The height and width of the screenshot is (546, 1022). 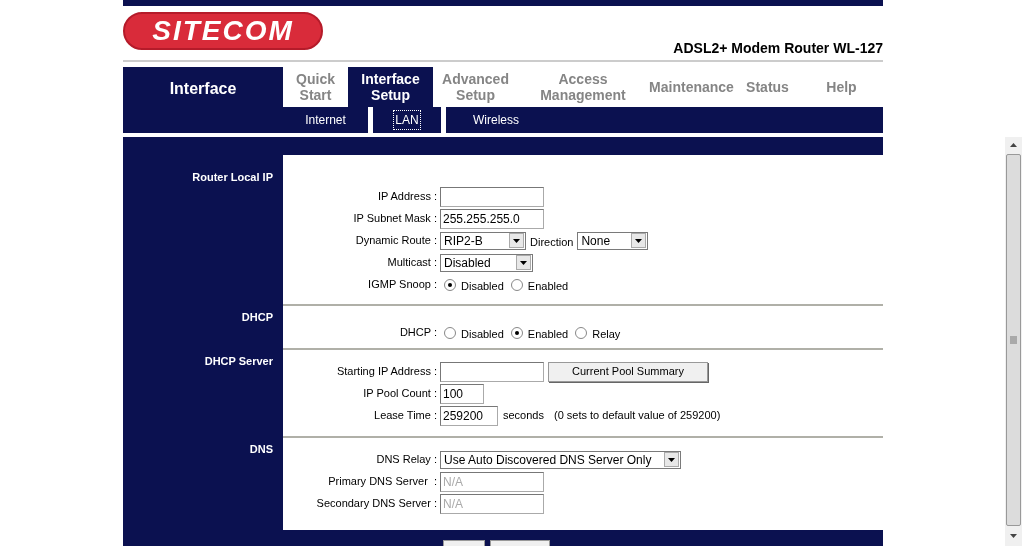 What do you see at coordinates (628, 371) in the screenshot?
I see `current-pool-summary-button: Current Pool Summary` at bounding box center [628, 371].